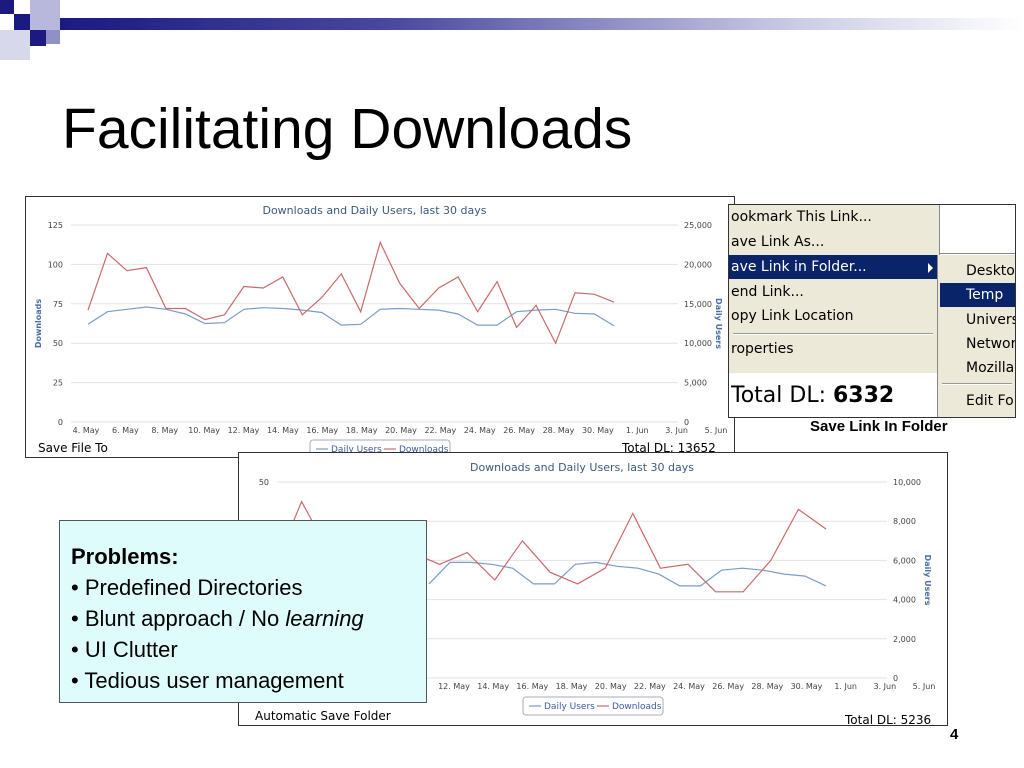  What do you see at coordinates (58, 304) in the screenshot?
I see `y-tick-label: 75` at bounding box center [58, 304].